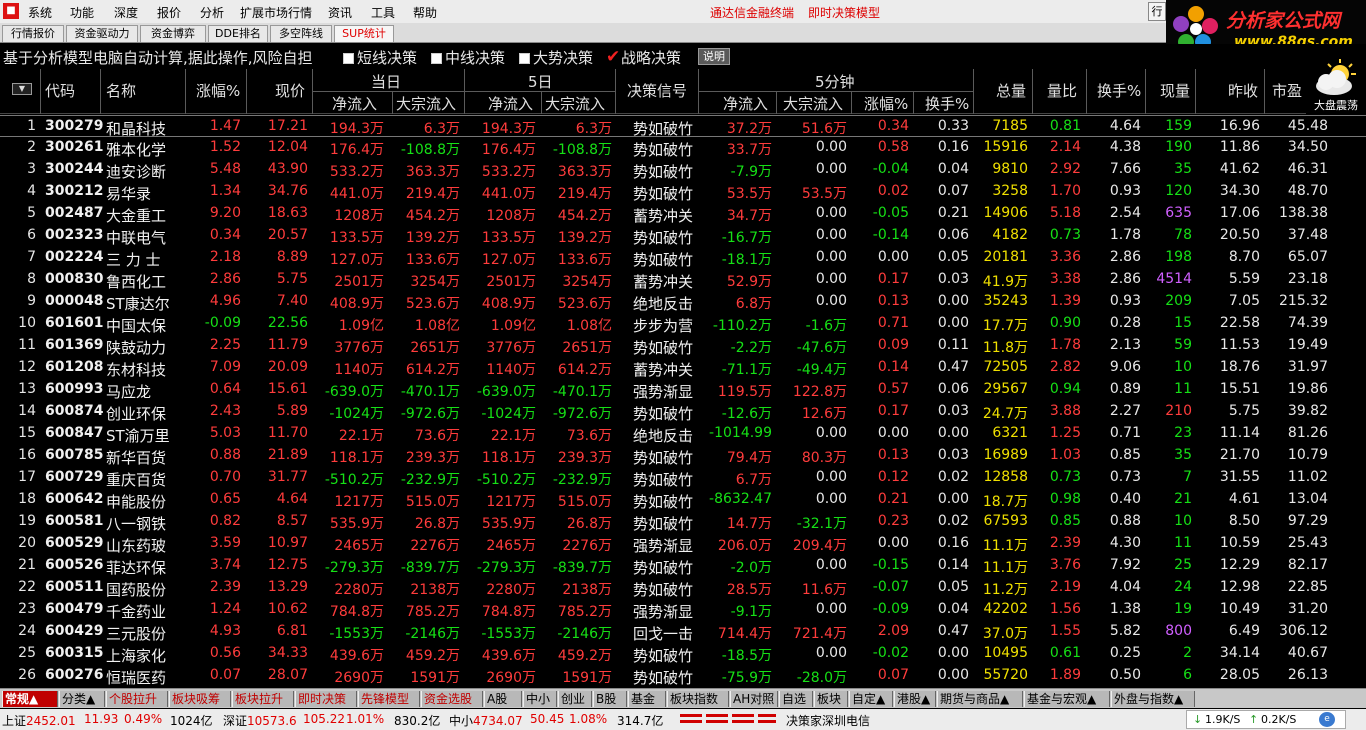 This screenshot has height=730, width=1366. Describe the element at coordinates (238, 33) in the screenshot. I see `tab-dde-ranking: DDE排名` at that location.